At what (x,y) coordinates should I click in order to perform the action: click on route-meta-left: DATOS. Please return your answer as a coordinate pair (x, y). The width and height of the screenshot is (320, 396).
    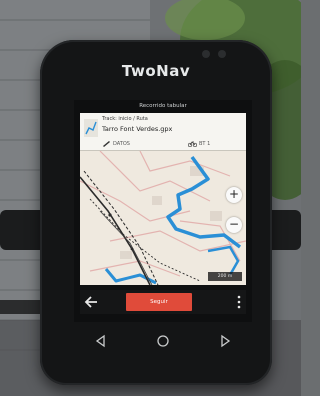
    Looking at the image, I should click on (116, 143).